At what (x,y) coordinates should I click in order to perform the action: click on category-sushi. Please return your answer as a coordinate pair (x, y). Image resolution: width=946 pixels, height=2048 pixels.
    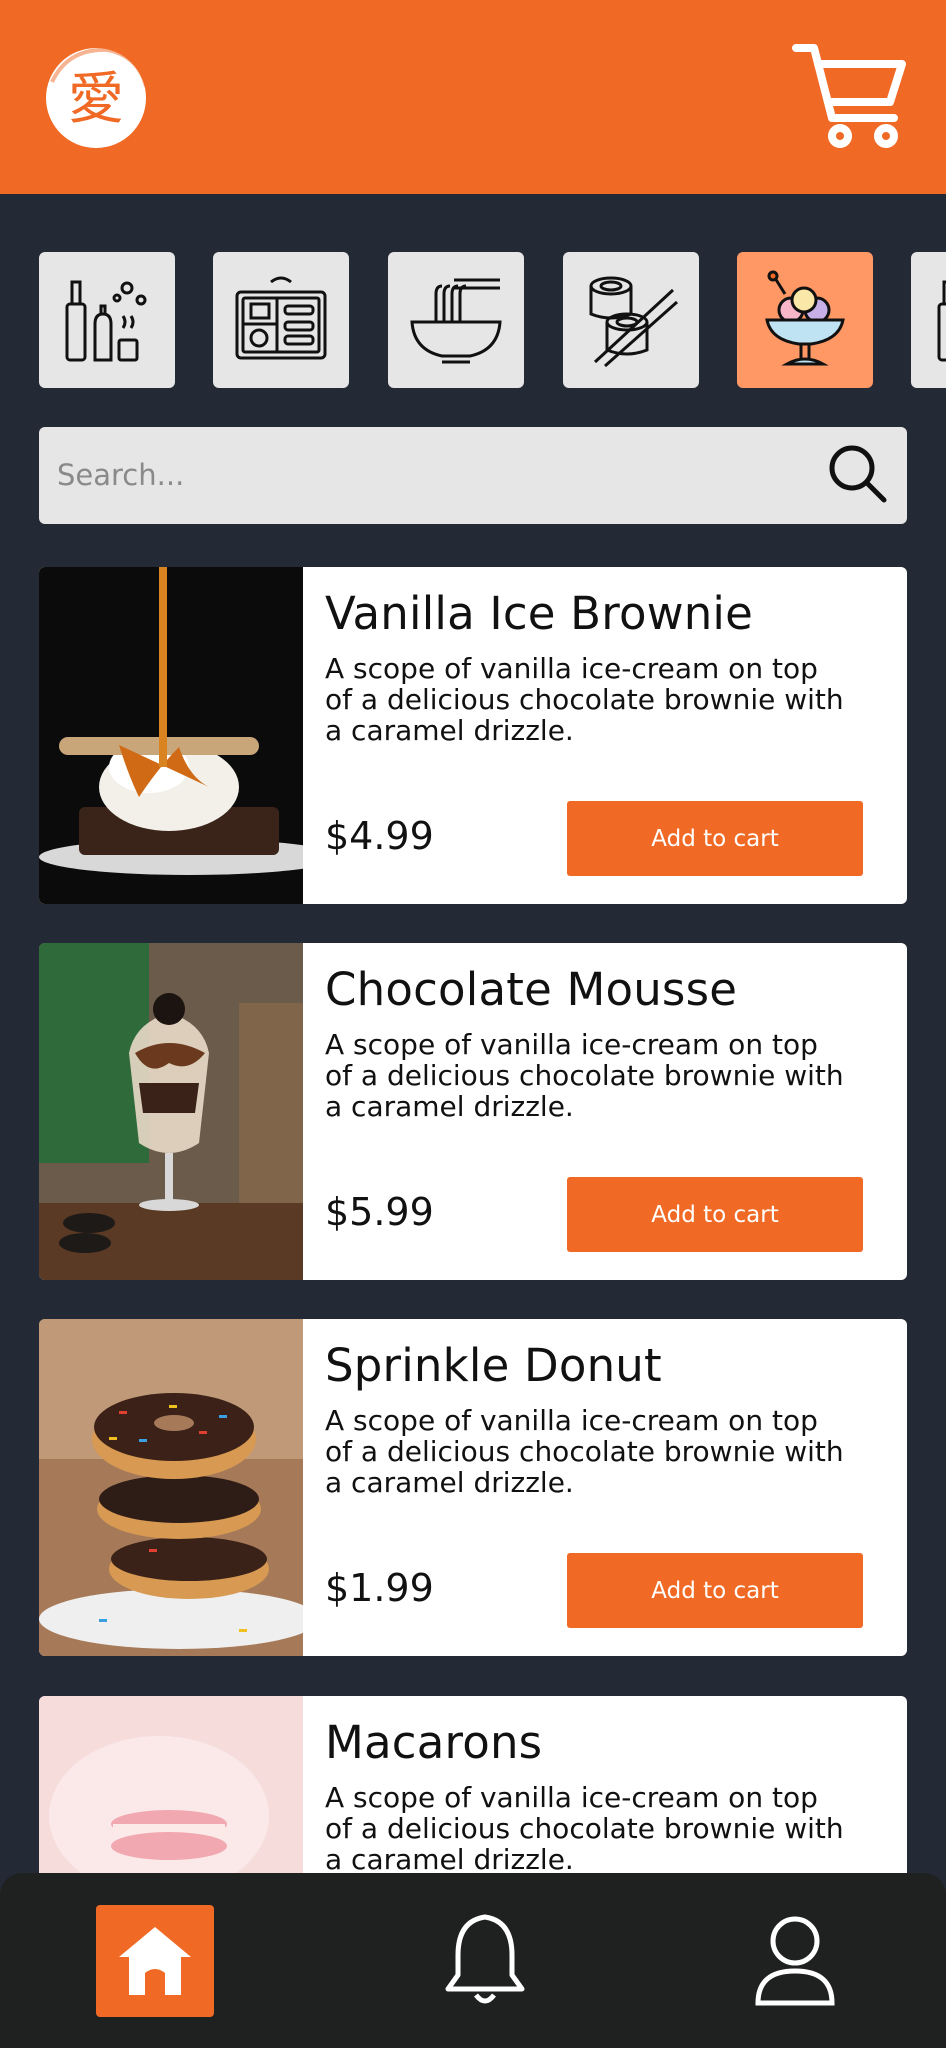
    Looking at the image, I should click on (631, 320).